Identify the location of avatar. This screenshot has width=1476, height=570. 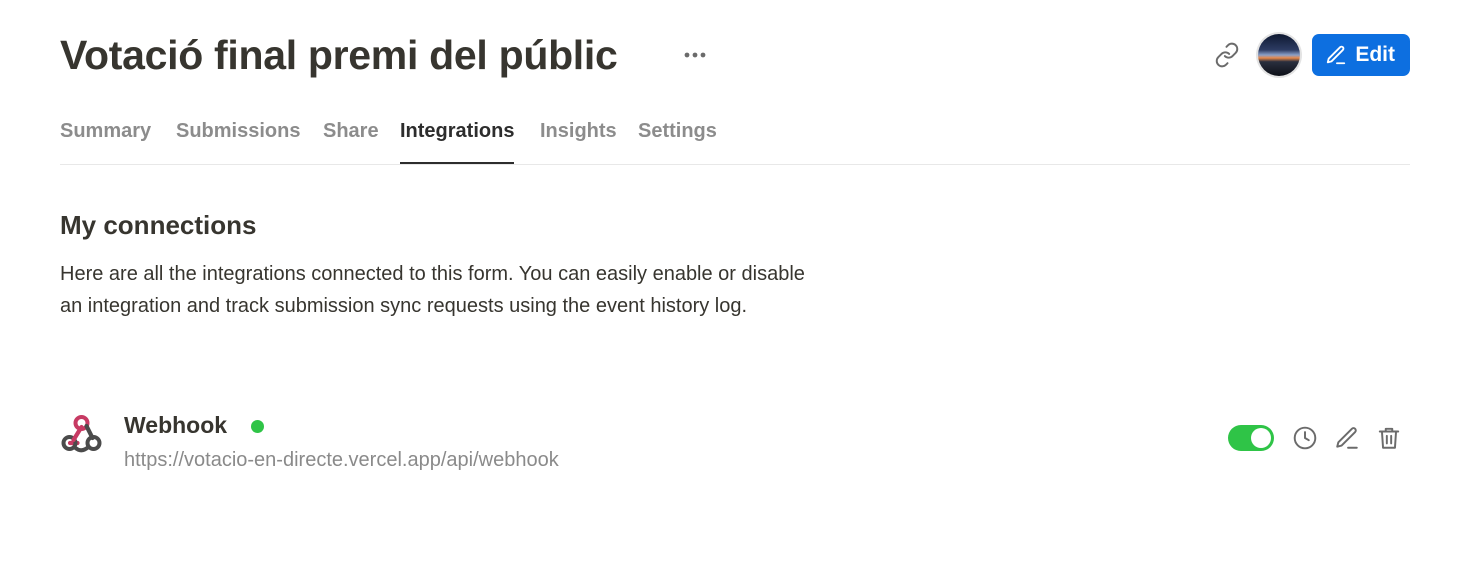
(1279, 55).